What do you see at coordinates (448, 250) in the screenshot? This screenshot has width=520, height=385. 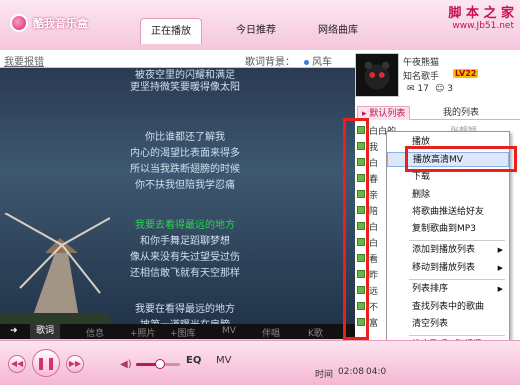 I see `menu-item: 添加到播放列表 ▶` at bounding box center [448, 250].